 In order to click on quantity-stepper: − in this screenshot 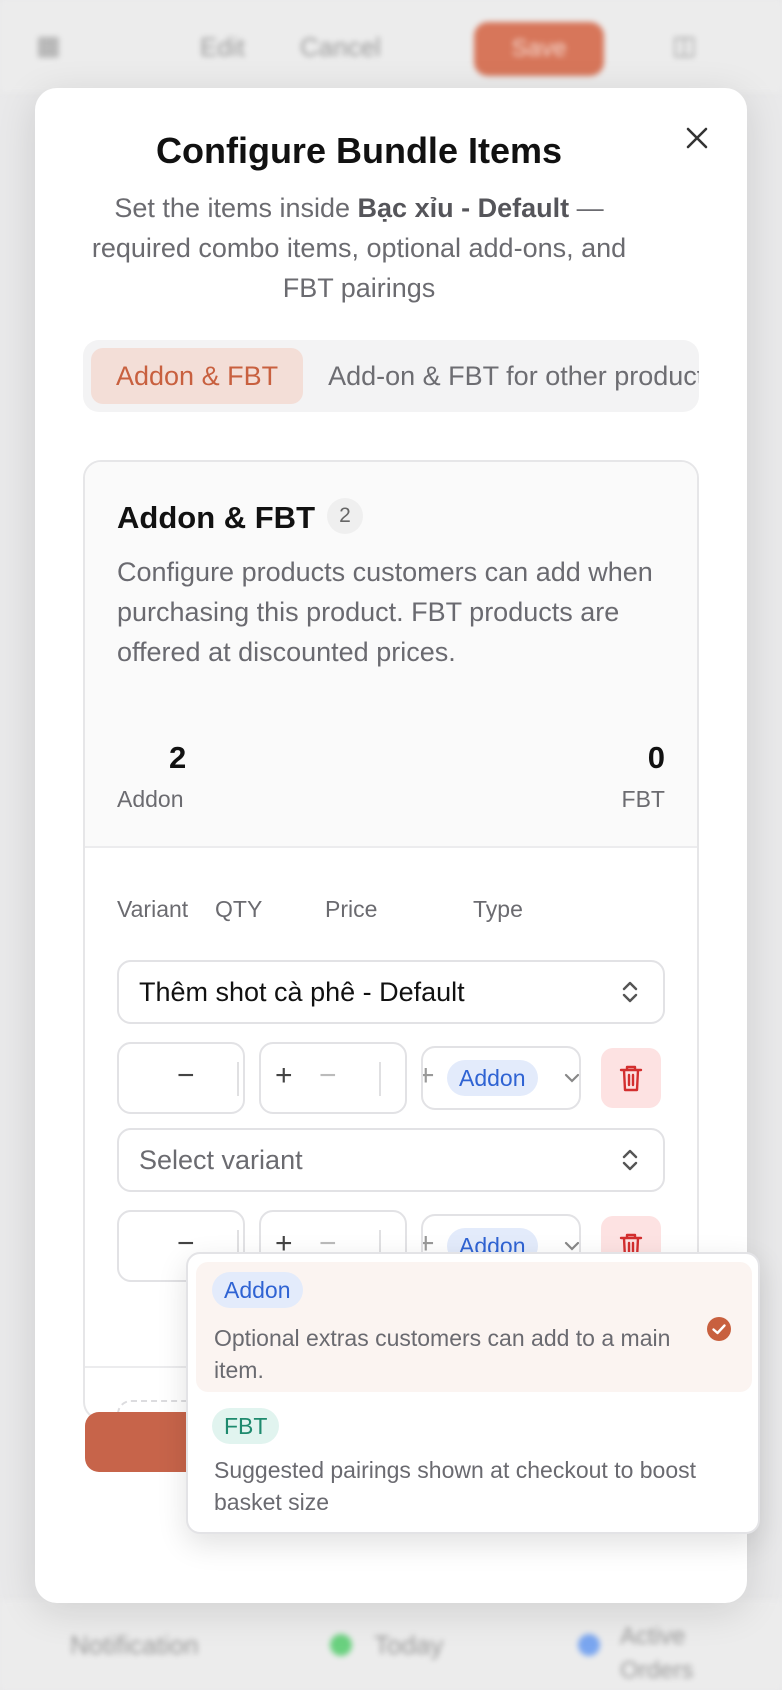, I will do `click(181, 1078)`.